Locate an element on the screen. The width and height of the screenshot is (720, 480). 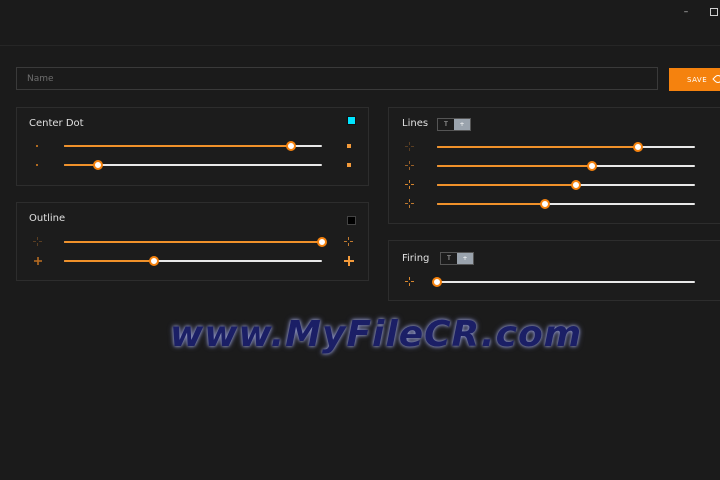
firing-title: Firing is located at coordinates (416, 258).